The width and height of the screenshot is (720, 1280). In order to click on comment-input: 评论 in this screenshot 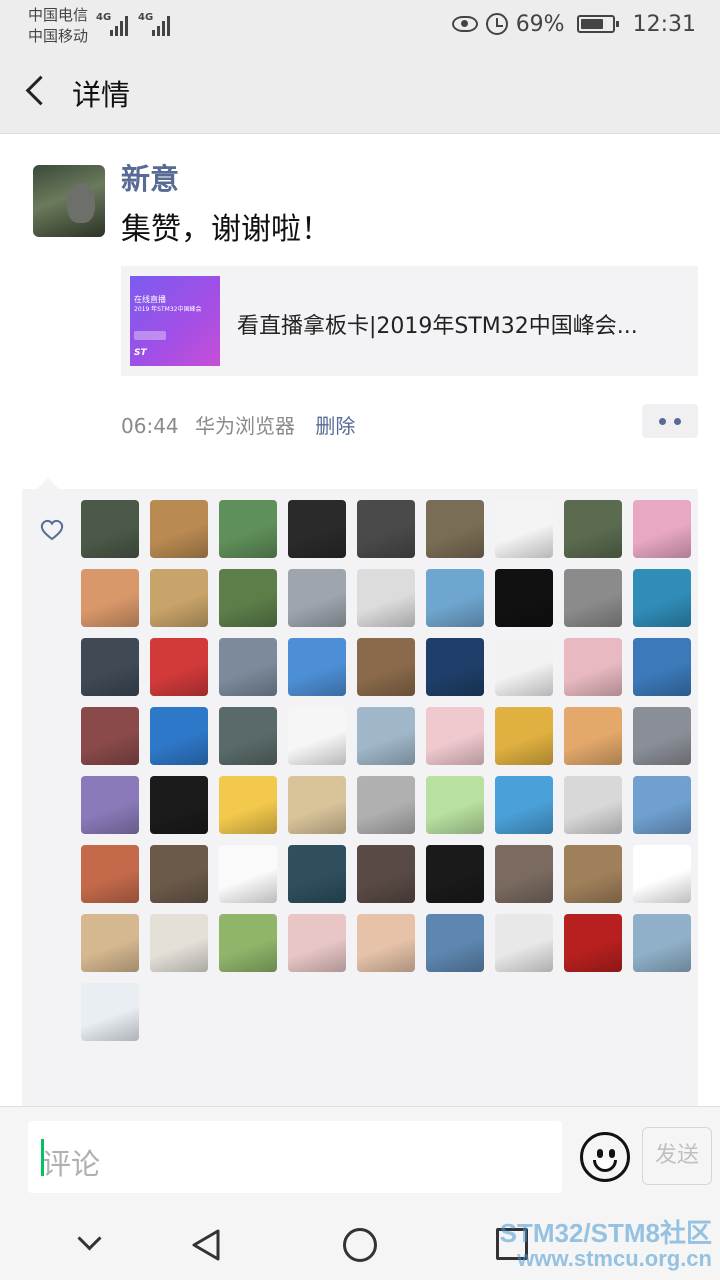, I will do `click(295, 1157)`.